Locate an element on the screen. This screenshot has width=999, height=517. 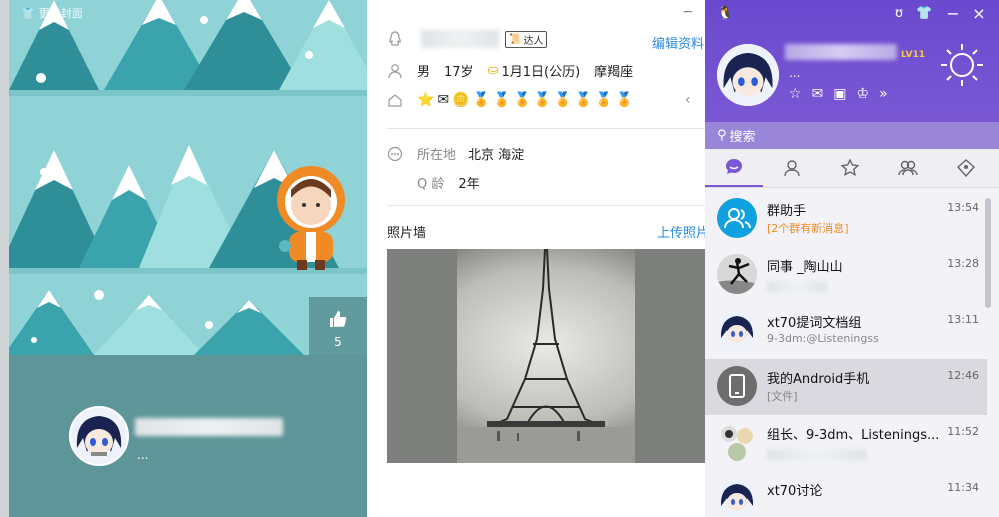
scroll-icon: 📜 is located at coordinates (515, 39).